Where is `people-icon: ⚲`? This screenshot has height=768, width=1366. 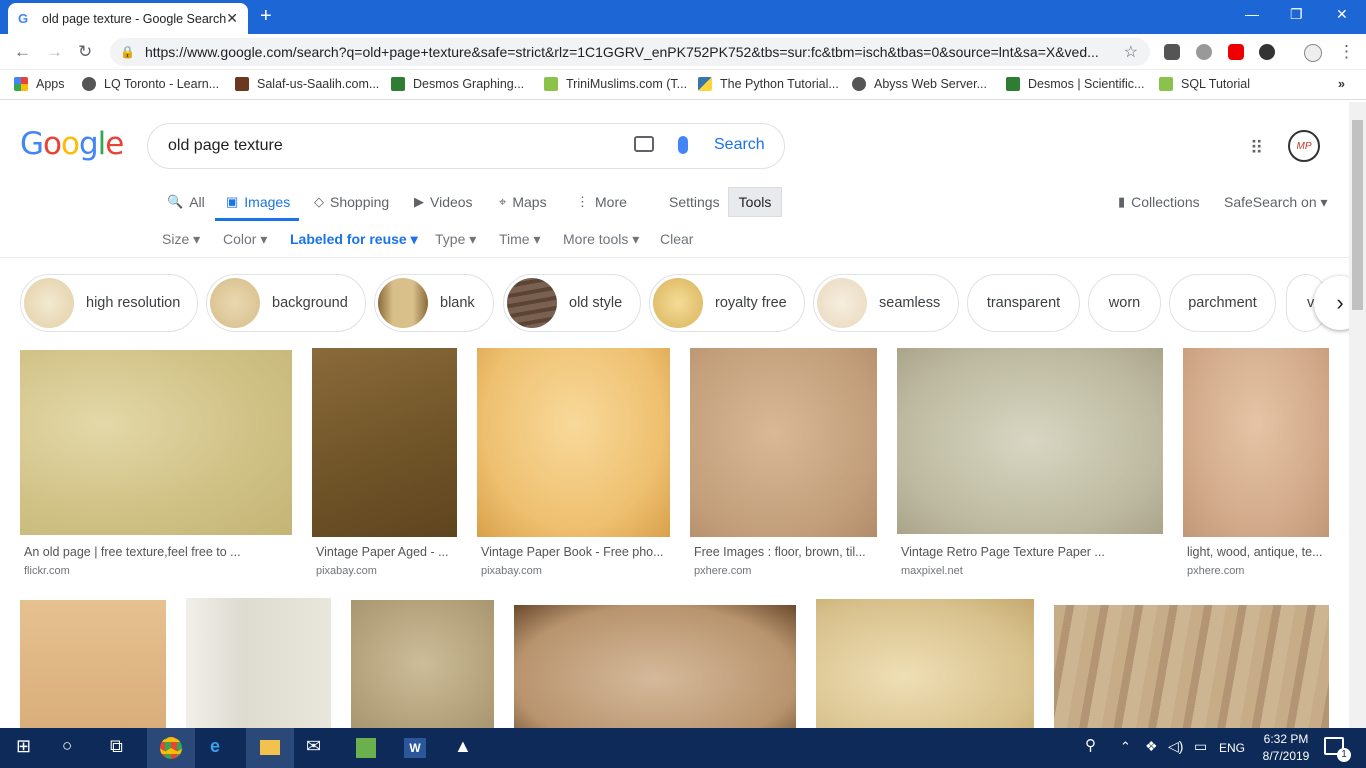 people-icon: ⚲ is located at coordinates (1090, 745).